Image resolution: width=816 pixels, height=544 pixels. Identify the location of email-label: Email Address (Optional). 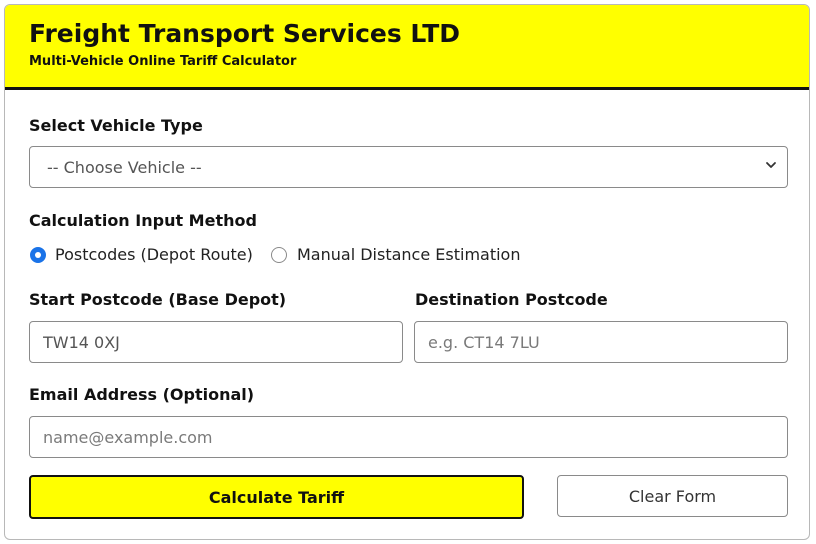
(142, 394).